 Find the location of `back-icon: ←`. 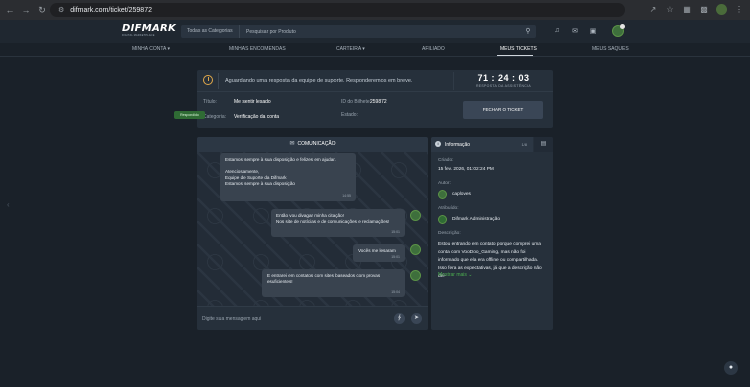

back-icon: ← is located at coordinates (10, 10).